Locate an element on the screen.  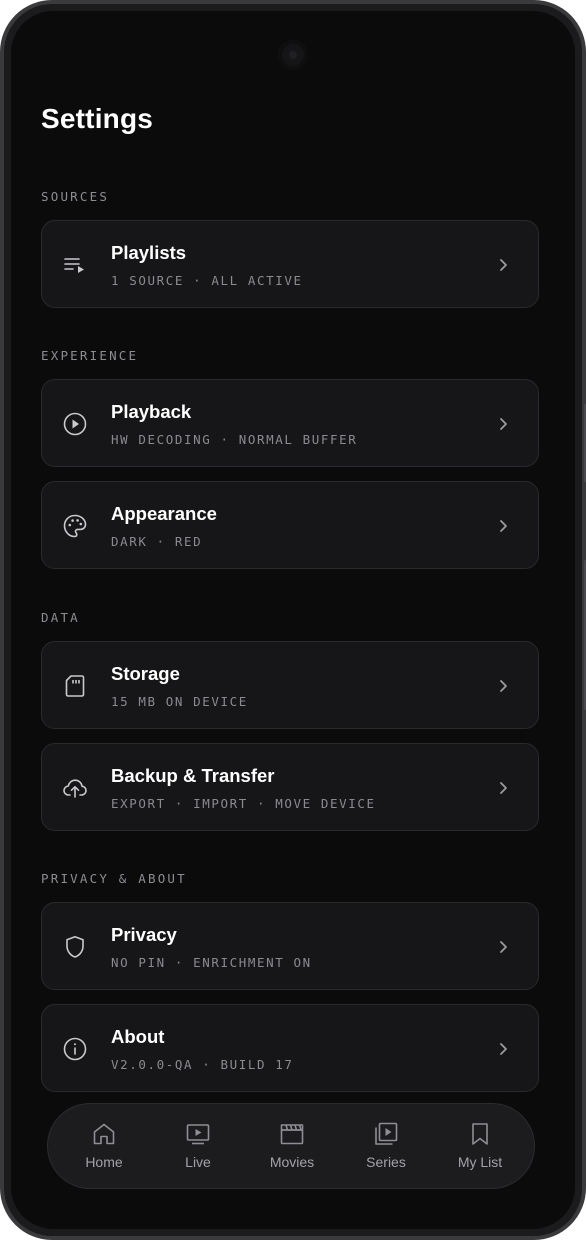
nav-item-series: Series is located at coordinates (386, 1147).